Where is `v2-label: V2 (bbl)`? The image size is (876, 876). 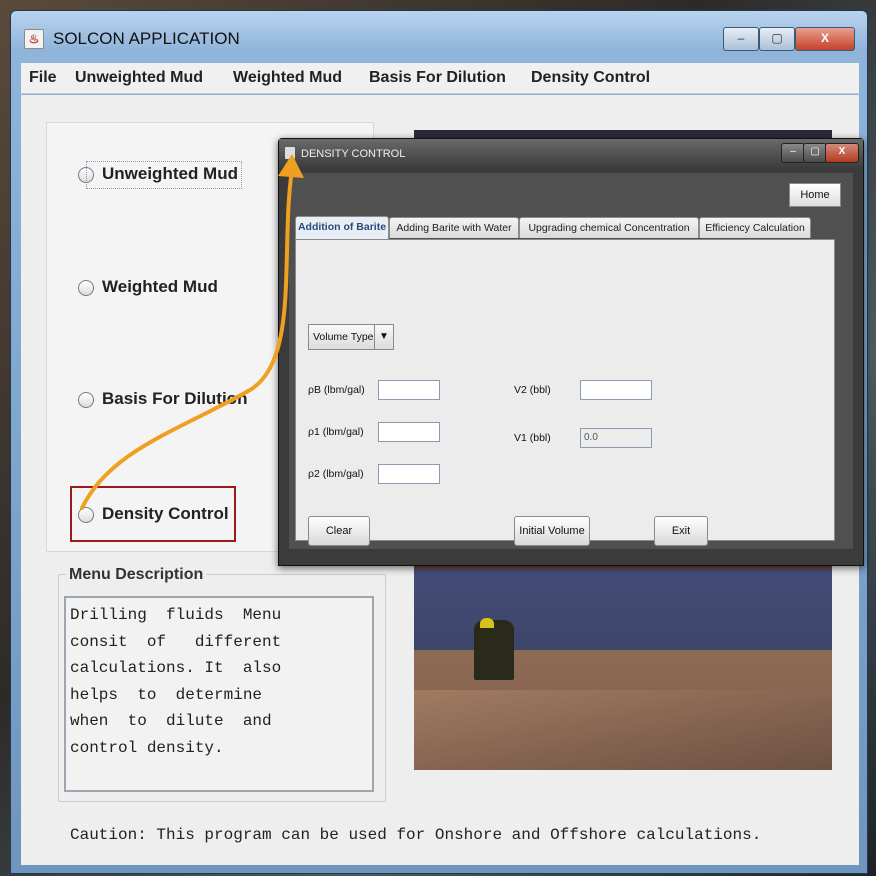
v2-label: V2 (bbl) is located at coordinates (532, 390).